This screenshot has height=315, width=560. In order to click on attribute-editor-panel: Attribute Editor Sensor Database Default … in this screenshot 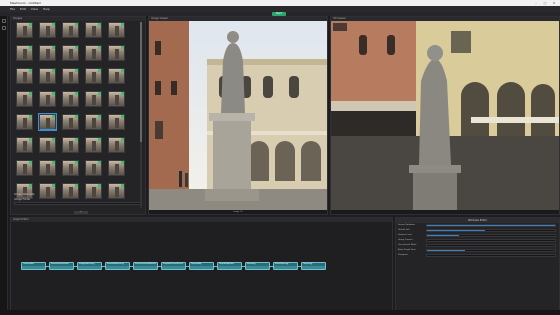, I will do `click(477, 266)`.